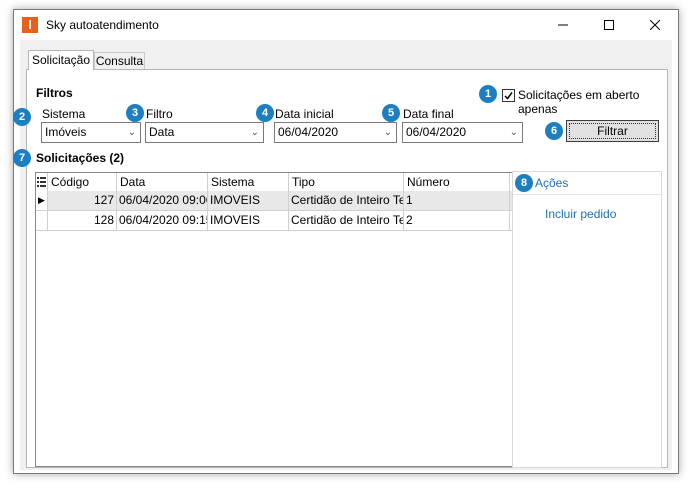 Image resolution: width=696 pixels, height=490 pixels. I want to click on filtrar-button-label: Filtrar, so click(612, 131).